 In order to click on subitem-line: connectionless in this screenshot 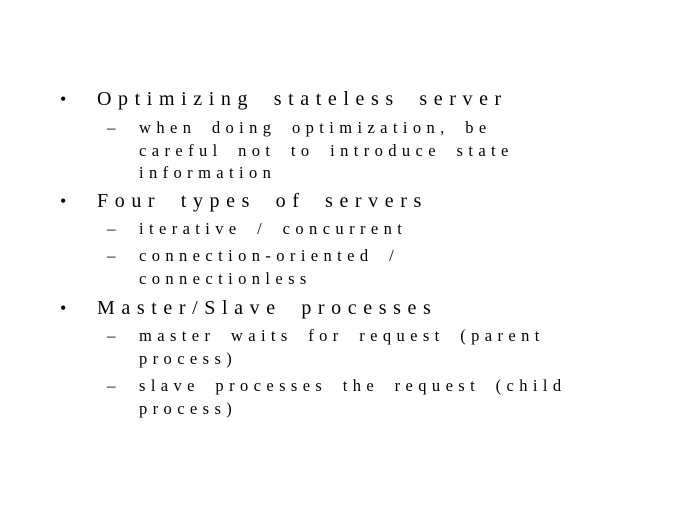, I will do `click(225, 278)`.